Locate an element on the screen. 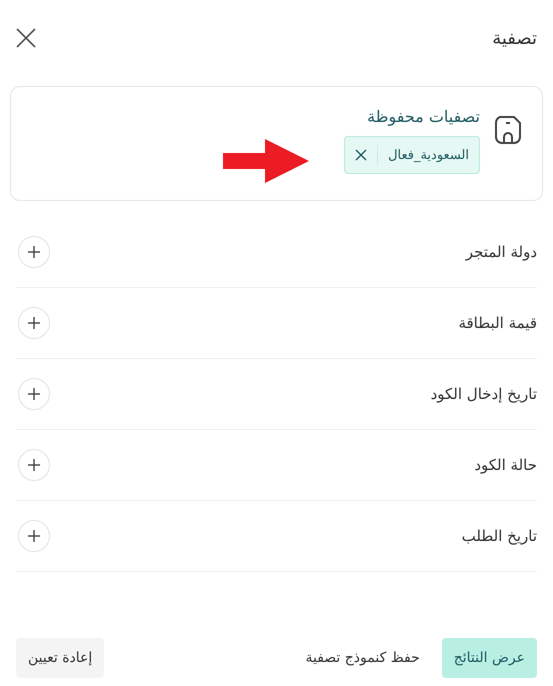 The width and height of the screenshot is (553, 686). filter-section-label: تاريخ إدخال الكود is located at coordinates (483, 394).